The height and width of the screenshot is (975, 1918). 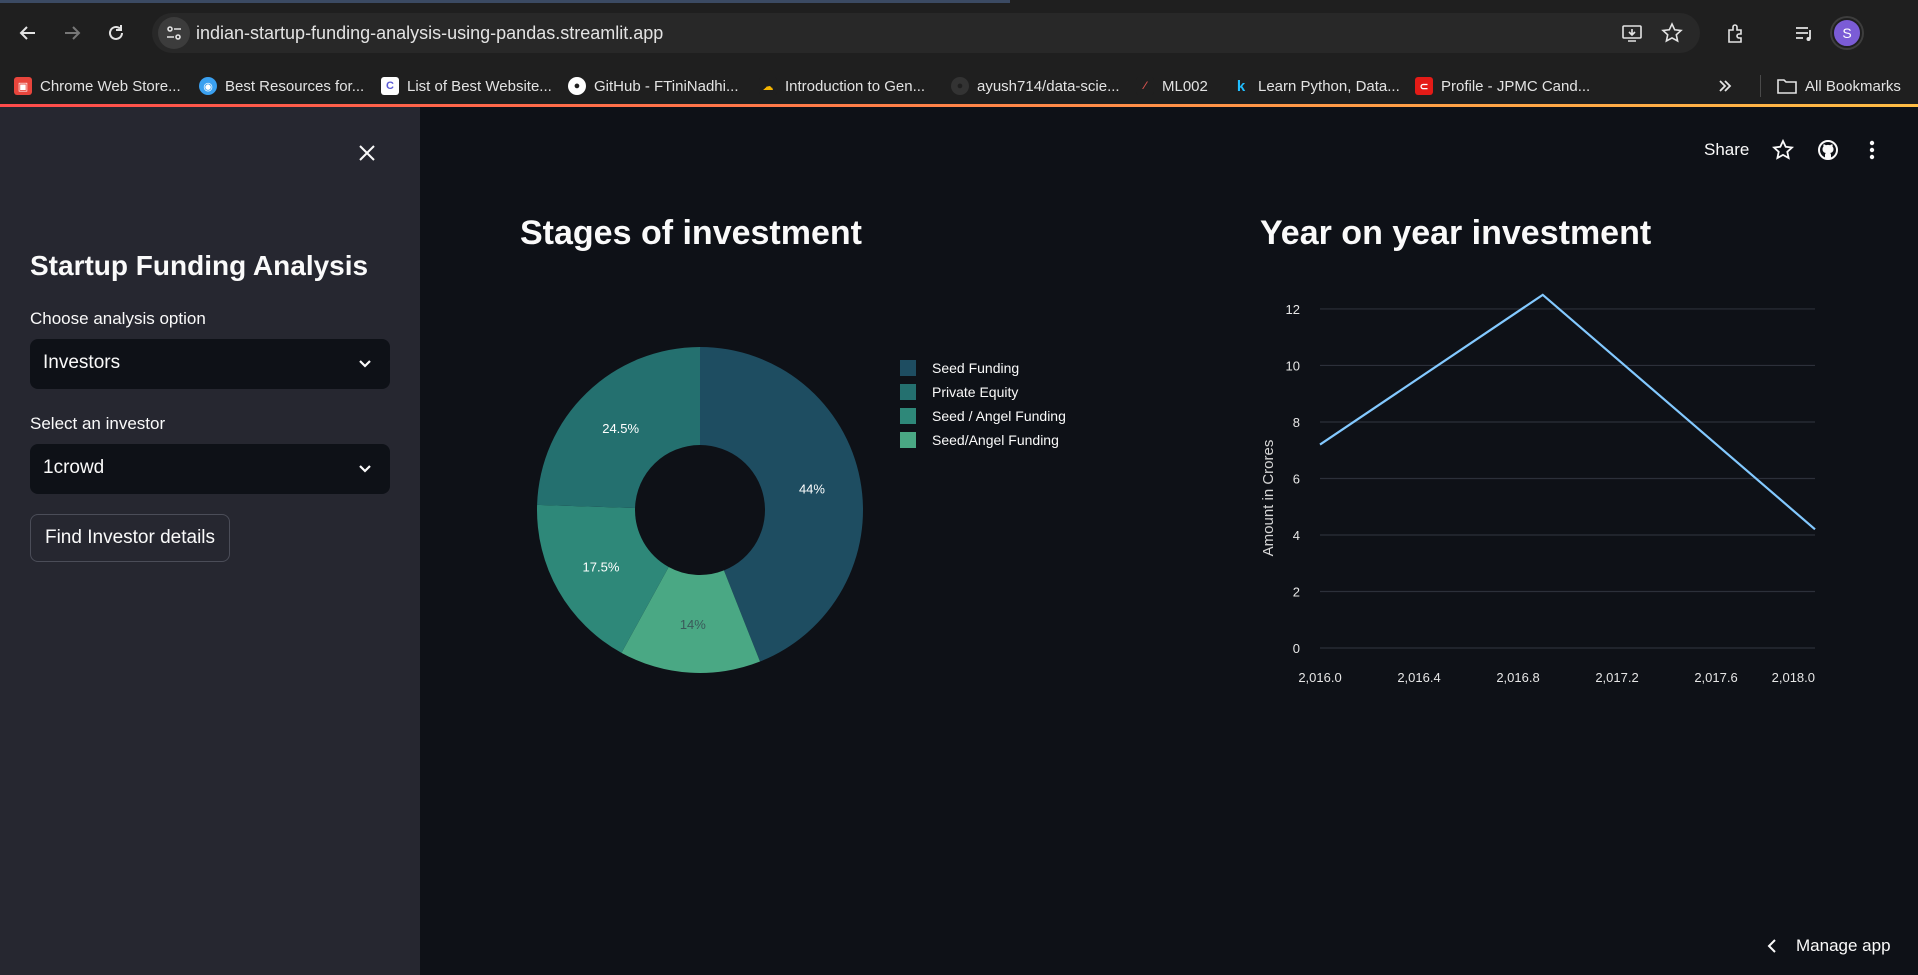 What do you see at coordinates (1783, 150) in the screenshot?
I see `star-icon` at bounding box center [1783, 150].